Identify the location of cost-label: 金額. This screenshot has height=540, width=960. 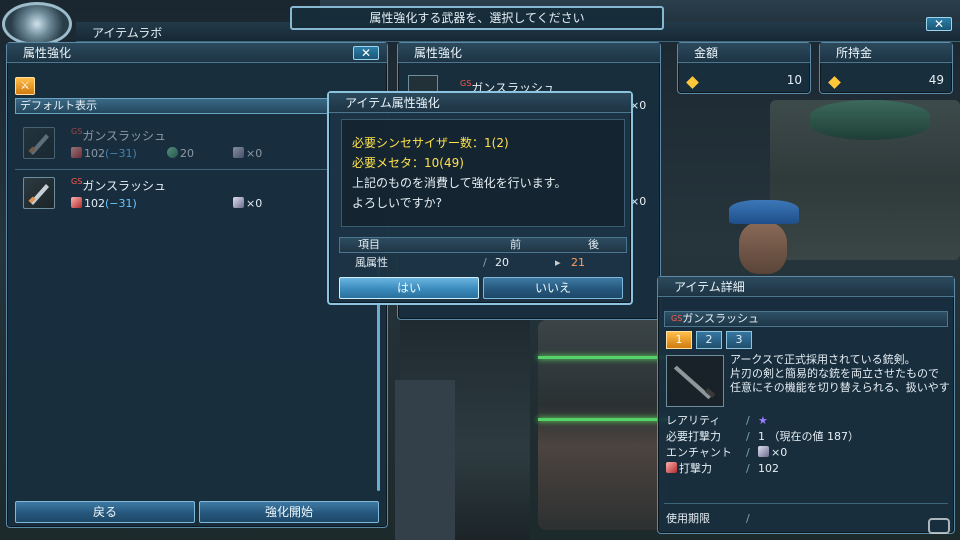
(744, 53).